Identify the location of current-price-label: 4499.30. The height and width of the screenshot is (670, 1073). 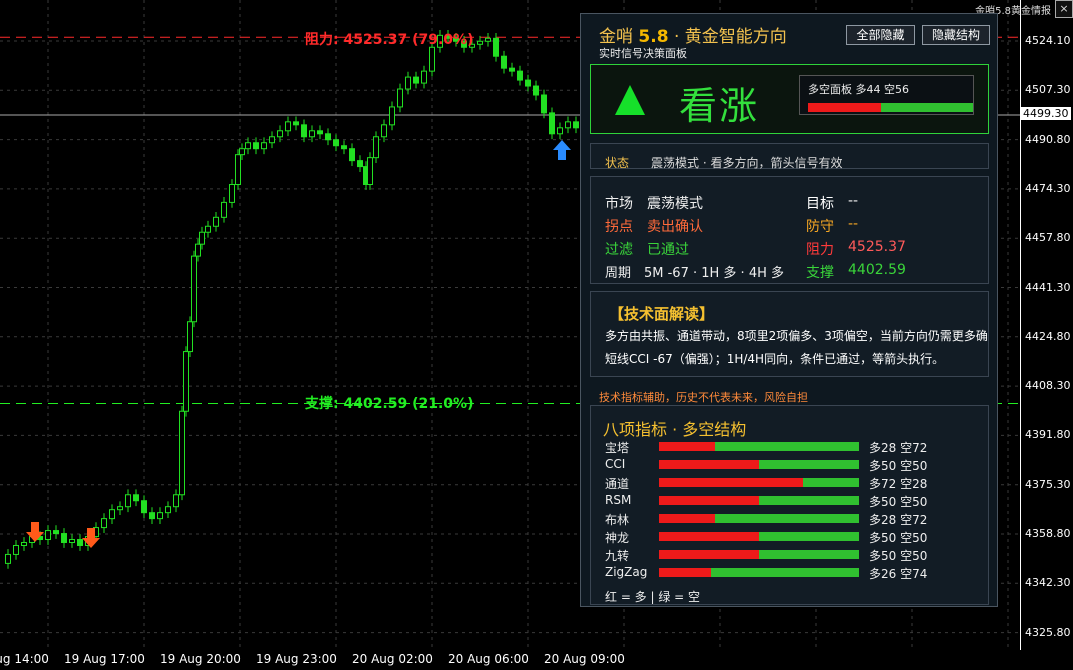
(1046, 113).